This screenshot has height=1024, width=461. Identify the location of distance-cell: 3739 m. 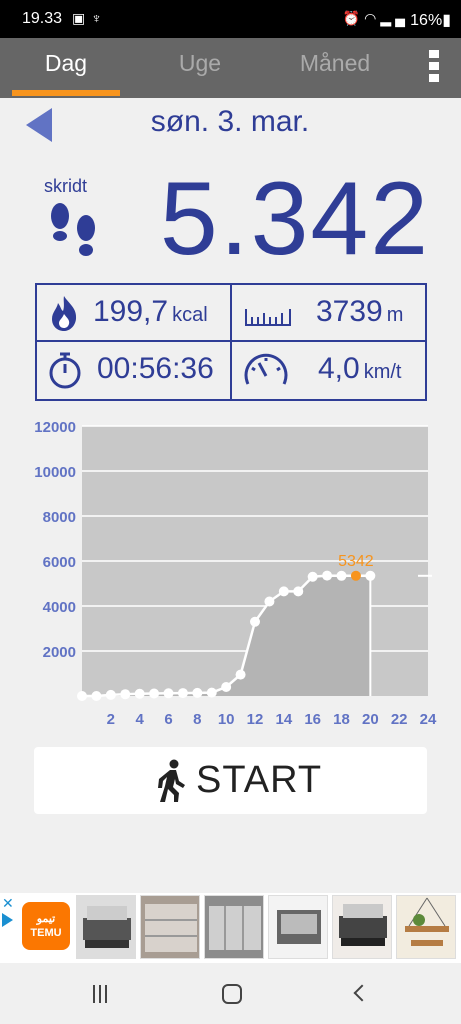
(328, 312).